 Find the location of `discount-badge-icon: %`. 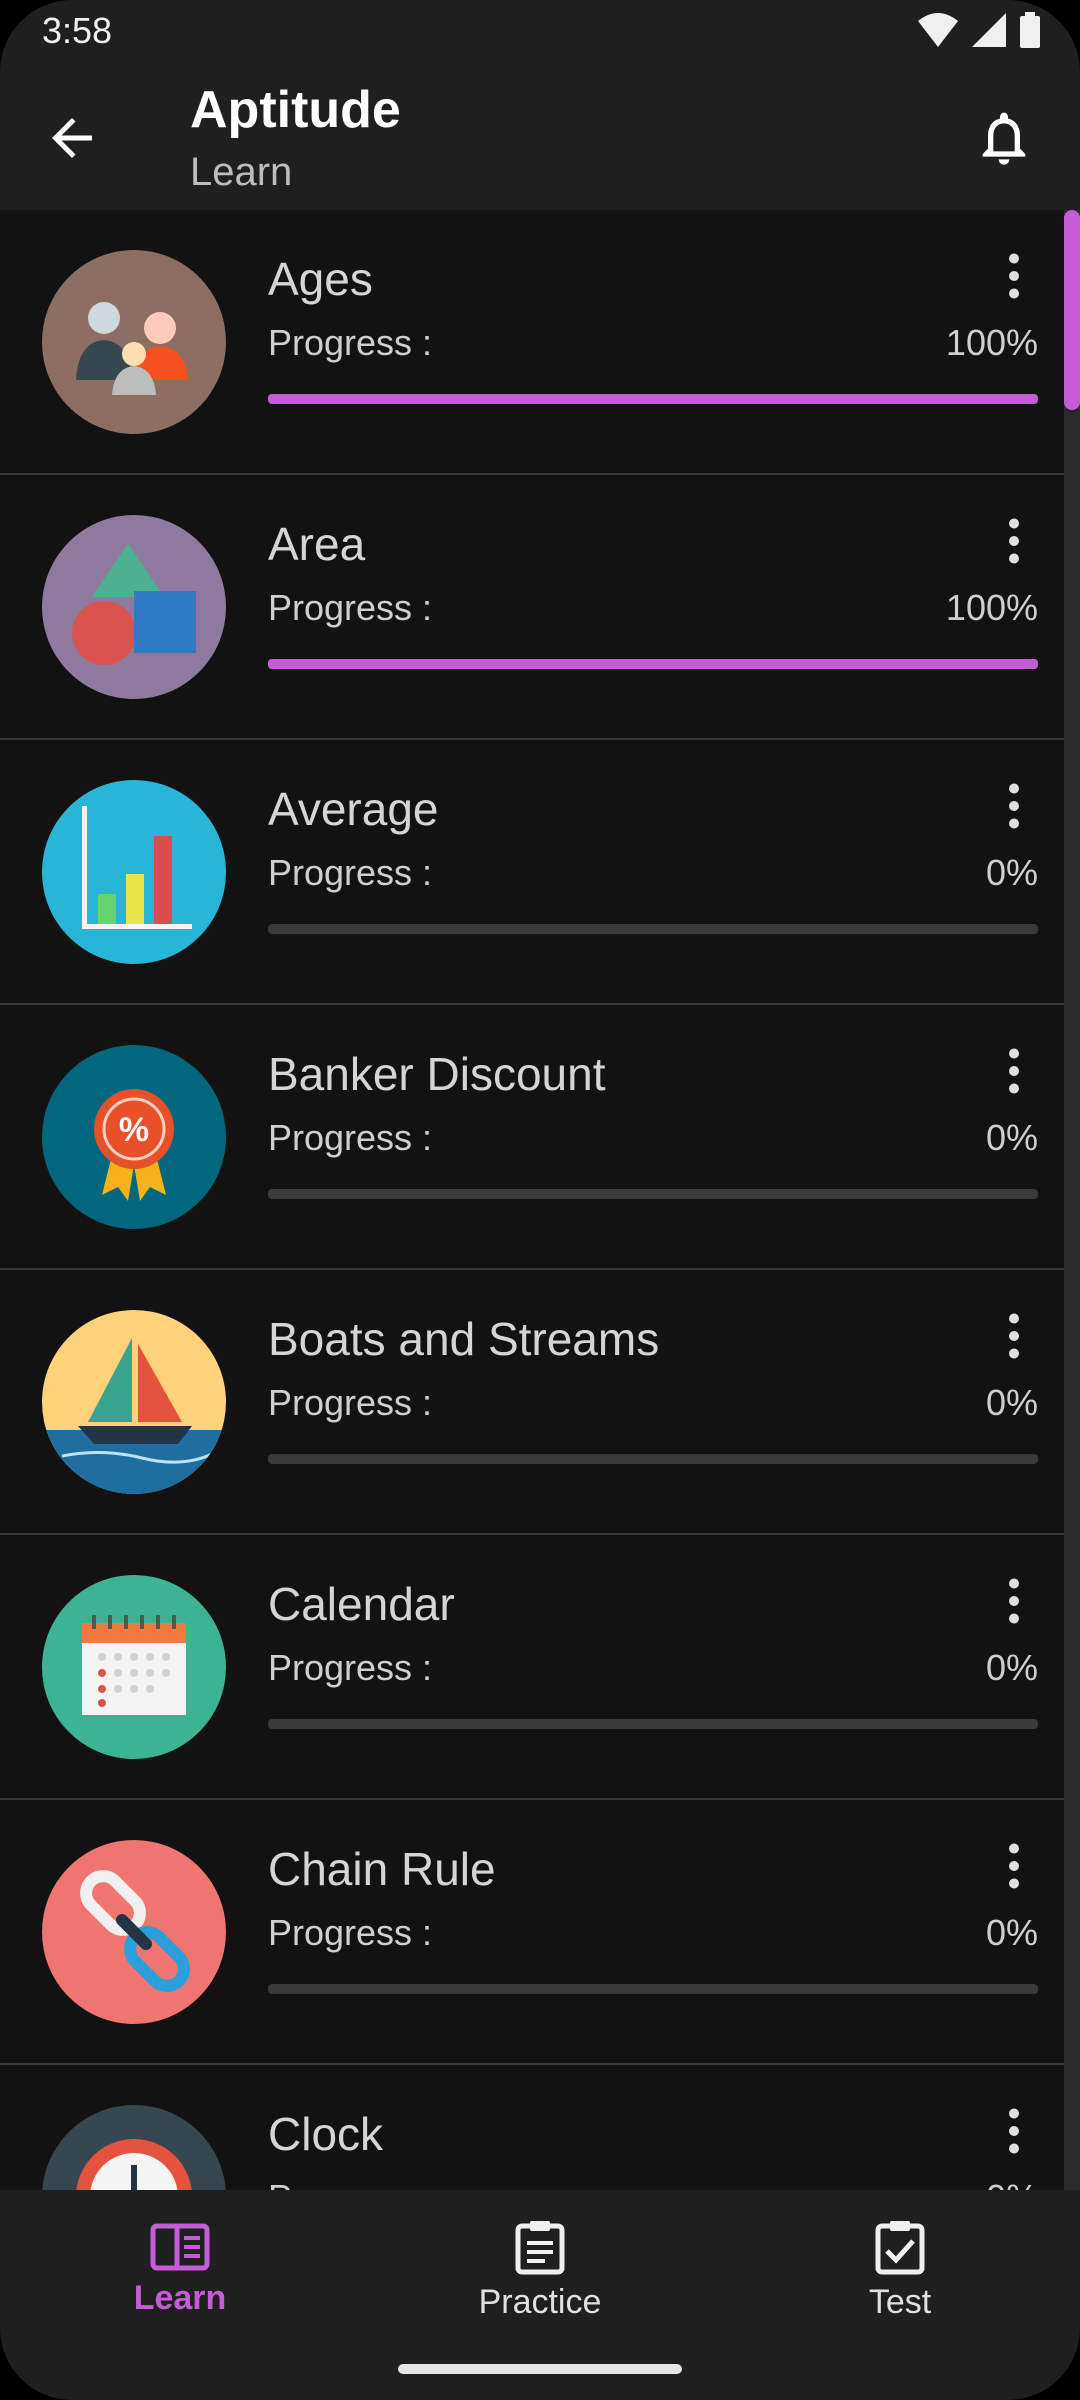

discount-badge-icon: % is located at coordinates (134, 1137).